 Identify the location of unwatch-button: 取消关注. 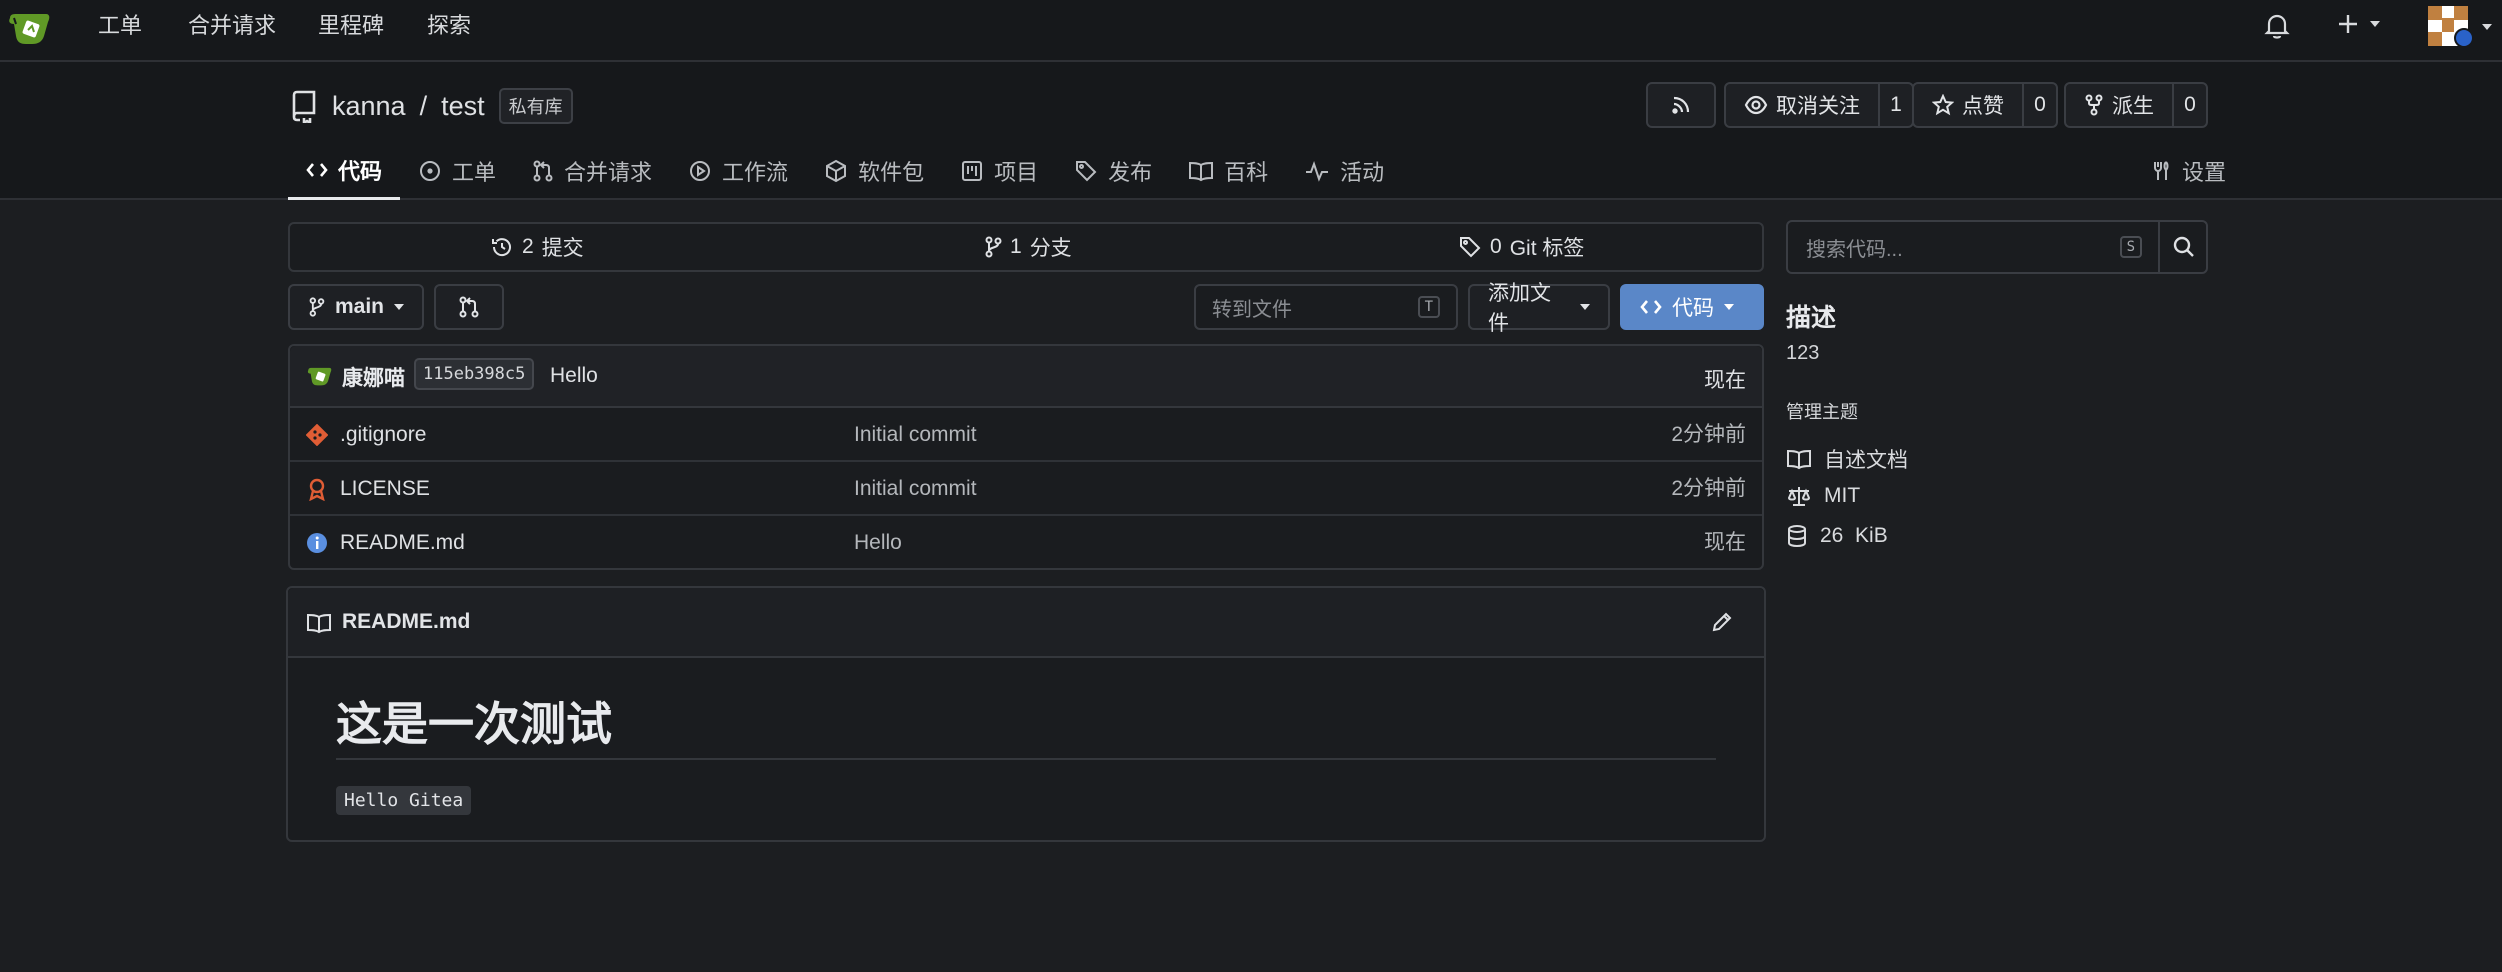
(1802, 105).